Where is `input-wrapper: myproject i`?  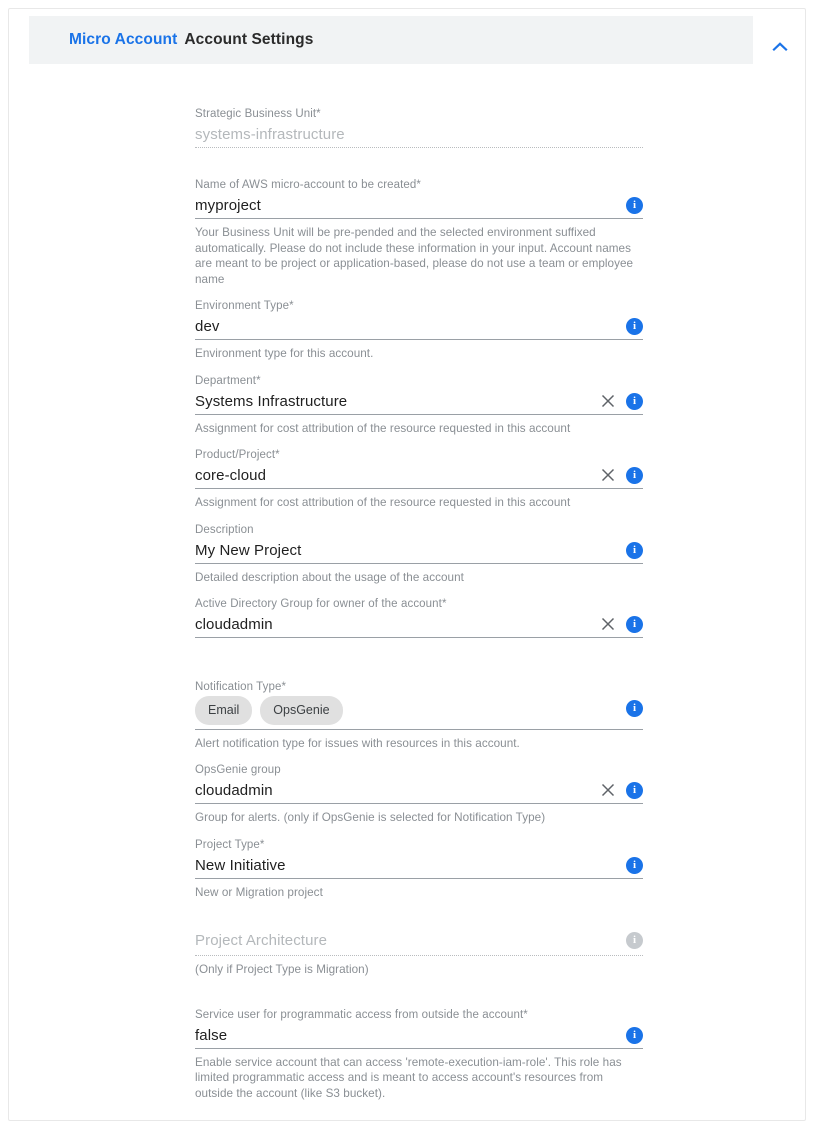 input-wrapper: myproject i is located at coordinates (419, 206).